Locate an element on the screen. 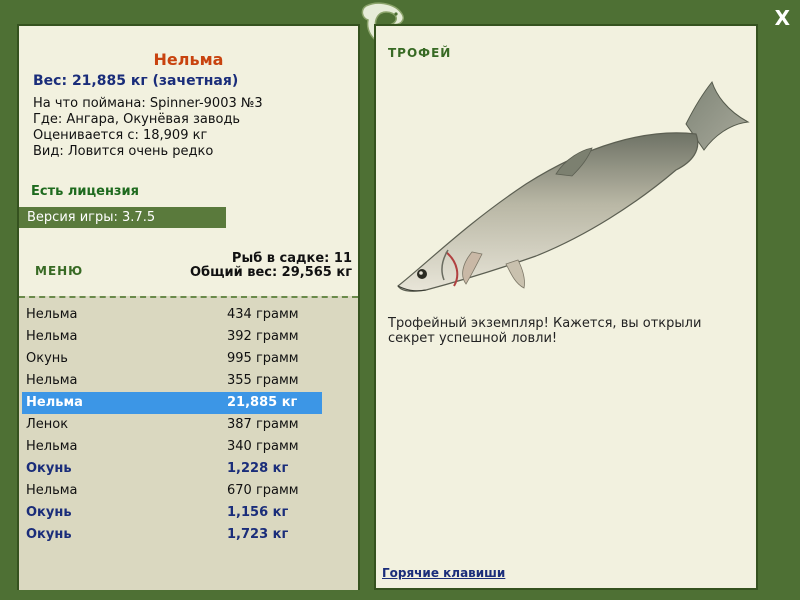  catch-list-item: Окунь 1,723 кг is located at coordinates (172, 535).